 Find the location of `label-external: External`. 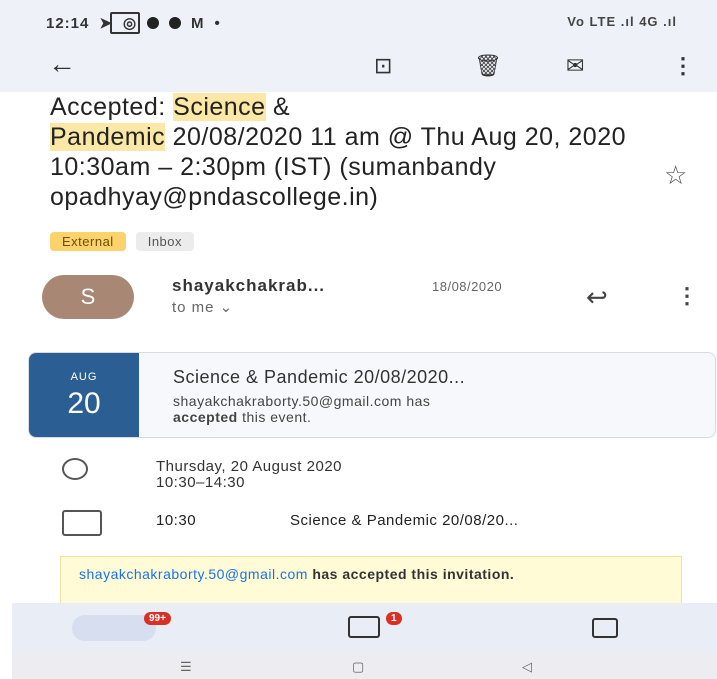

label-external: External is located at coordinates (88, 241).